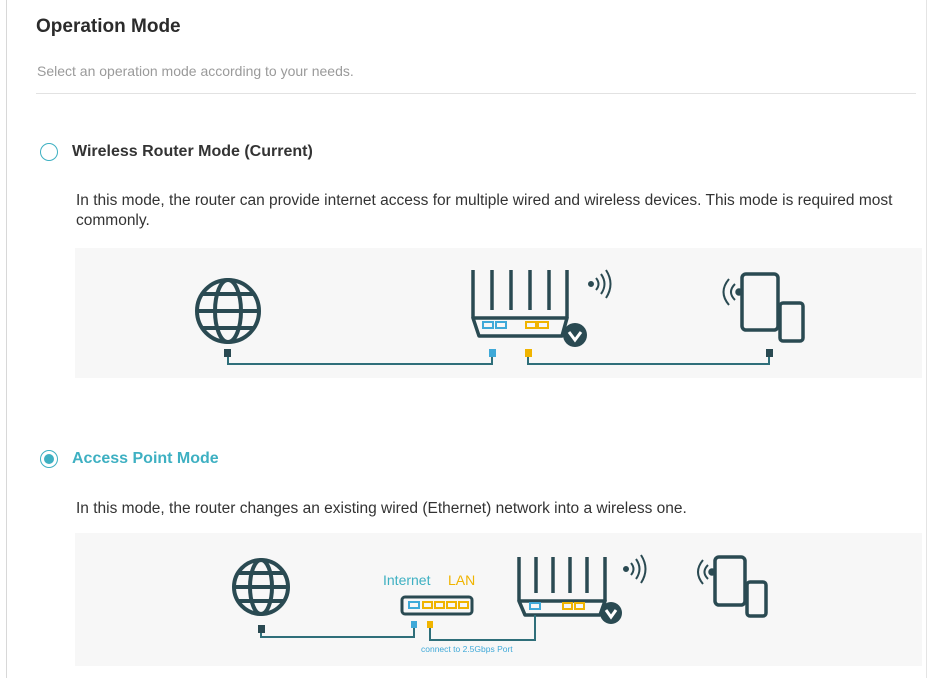 The image size is (927, 678). I want to click on ap-devices-icon, so click(732, 586).